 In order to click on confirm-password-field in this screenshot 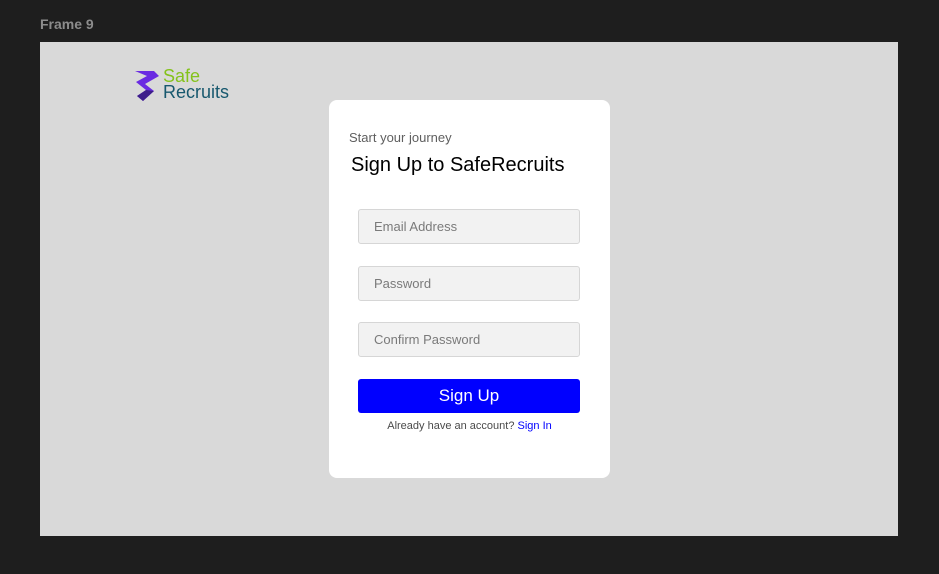, I will do `click(469, 339)`.